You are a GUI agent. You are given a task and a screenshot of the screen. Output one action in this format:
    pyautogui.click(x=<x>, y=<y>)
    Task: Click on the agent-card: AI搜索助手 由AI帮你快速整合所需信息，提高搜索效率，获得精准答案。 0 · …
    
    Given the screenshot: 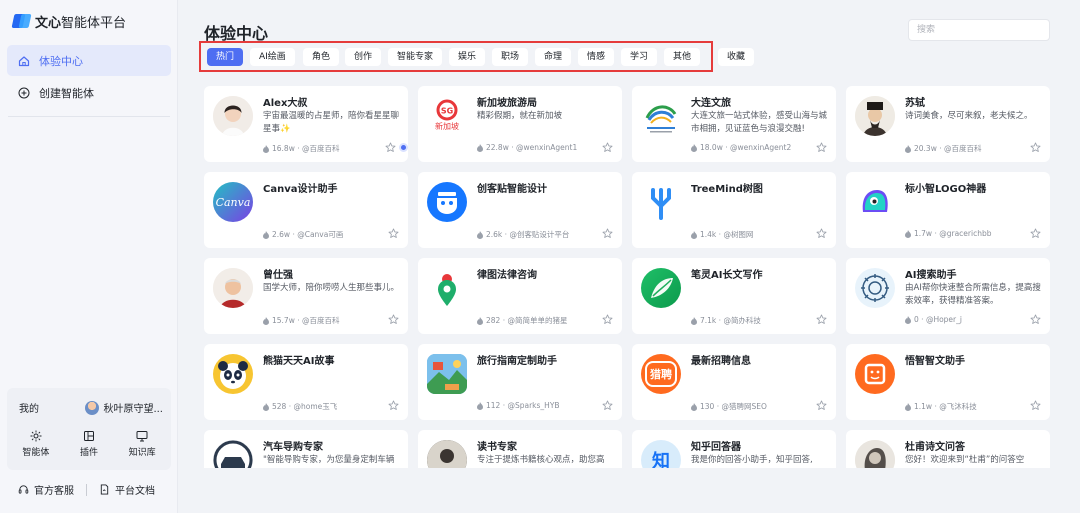 What is the action you would take?
    pyautogui.click(x=948, y=296)
    